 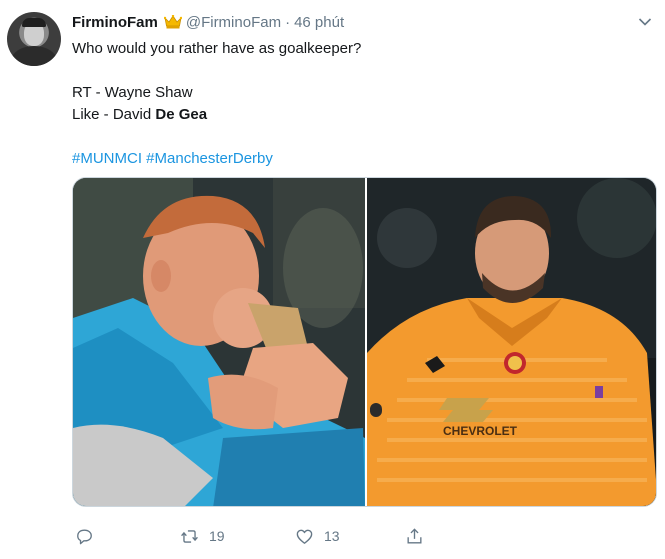 I want to click on tweet-header: FirminoFam @FirminoFam · 46 phút, so click(x=208, y=22).